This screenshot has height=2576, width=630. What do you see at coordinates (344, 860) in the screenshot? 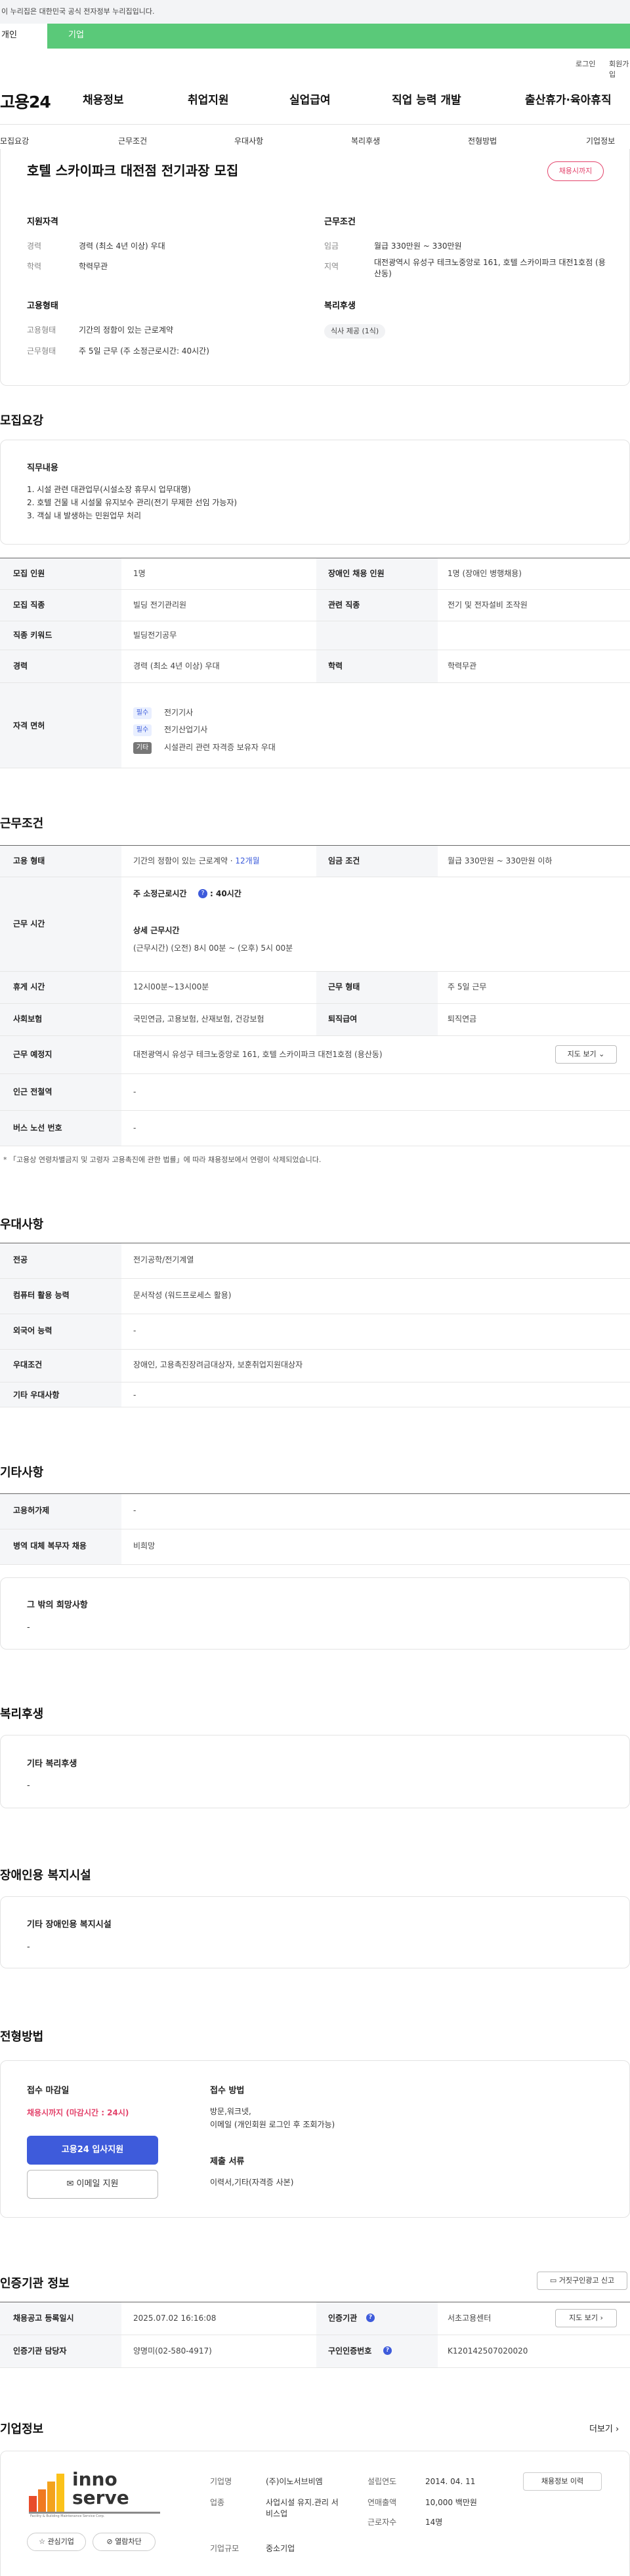
I see `wage-condition-label: 임금 조건` at bounding box center [344, 860].